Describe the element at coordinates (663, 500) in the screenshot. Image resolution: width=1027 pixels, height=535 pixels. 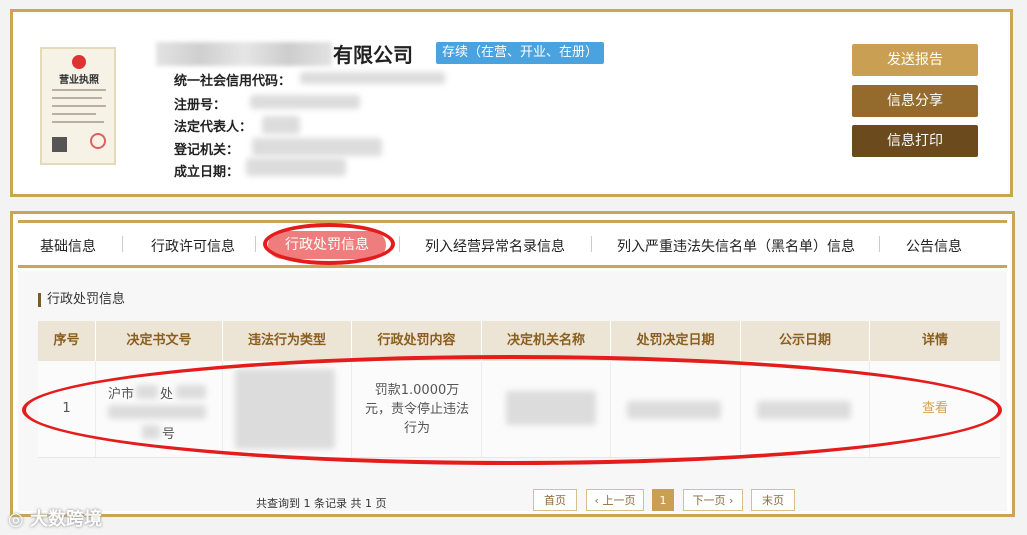
I see `page-1-button: 1` at that location.